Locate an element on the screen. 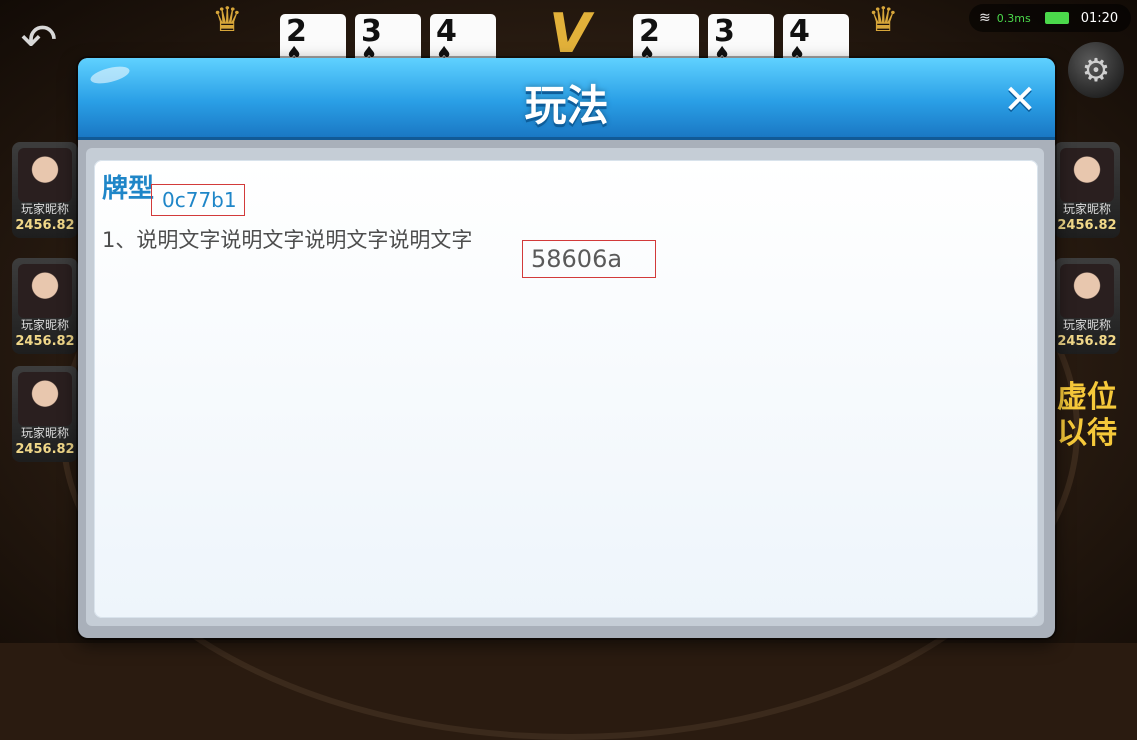 This screenshot has height=740, width=1137. ping-readout: 0.3ms is located at coordinates (1013, 18).